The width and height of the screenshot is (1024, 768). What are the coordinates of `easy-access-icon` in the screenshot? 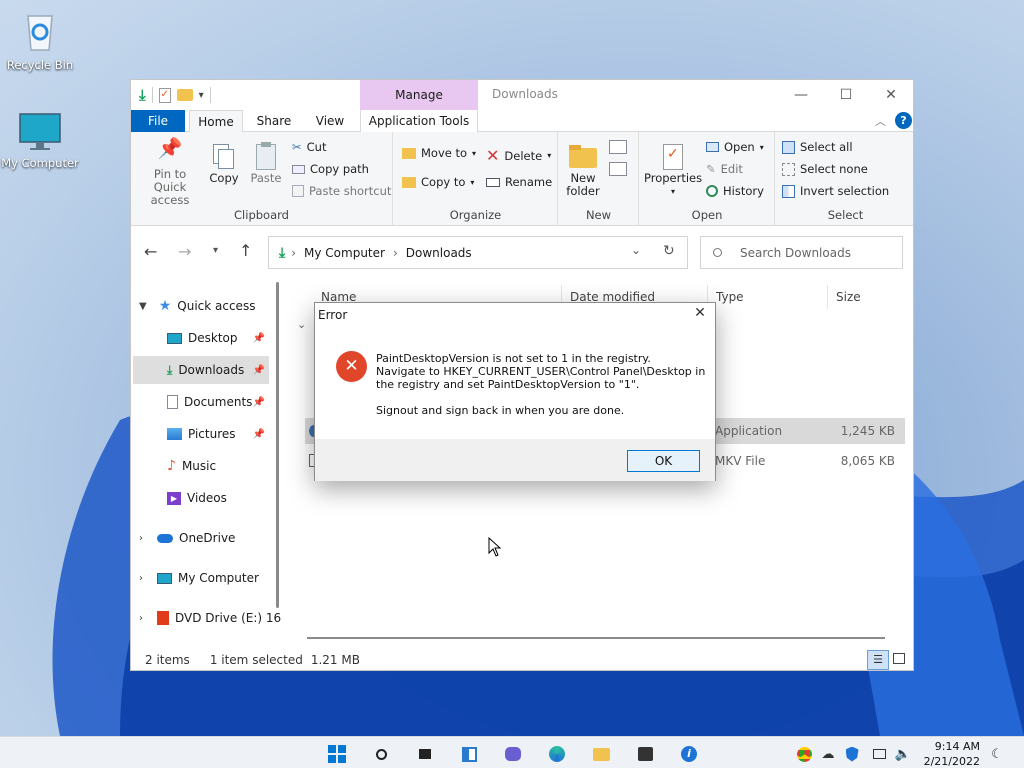 It's located at (618, 169).